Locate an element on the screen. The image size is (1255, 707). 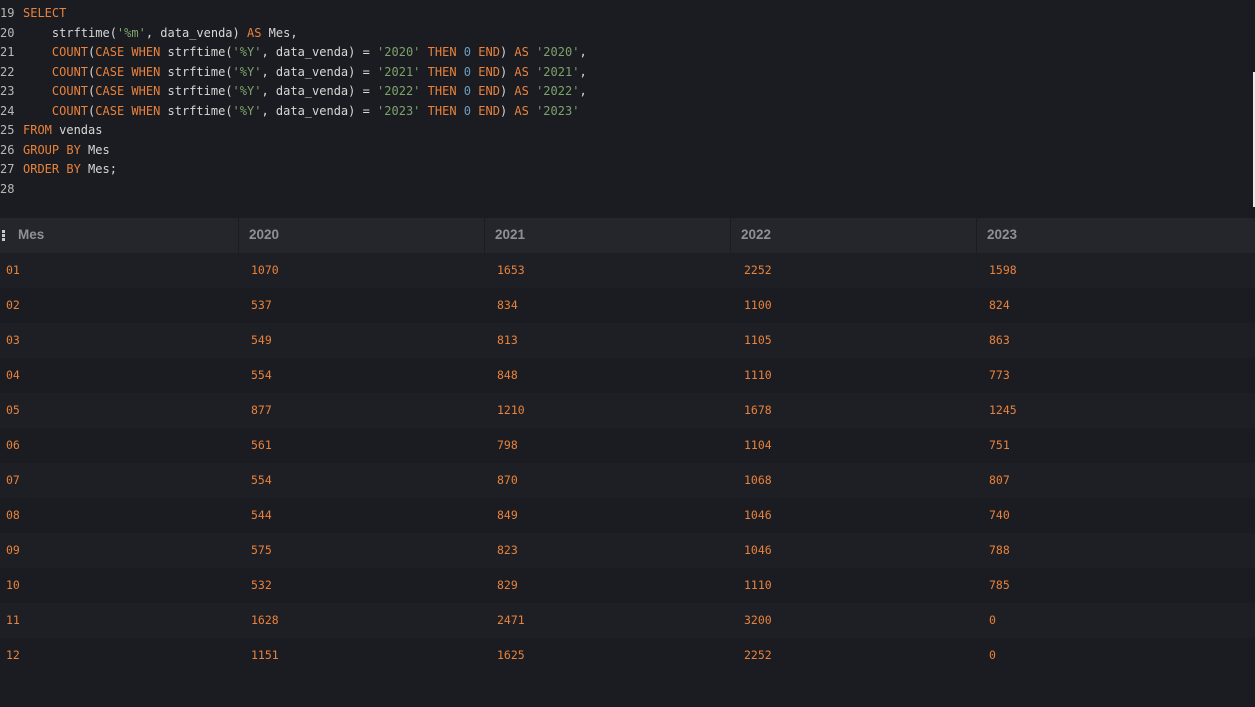
code-line: 26 GROUP BY Mes is located at coordinates (55, 151).